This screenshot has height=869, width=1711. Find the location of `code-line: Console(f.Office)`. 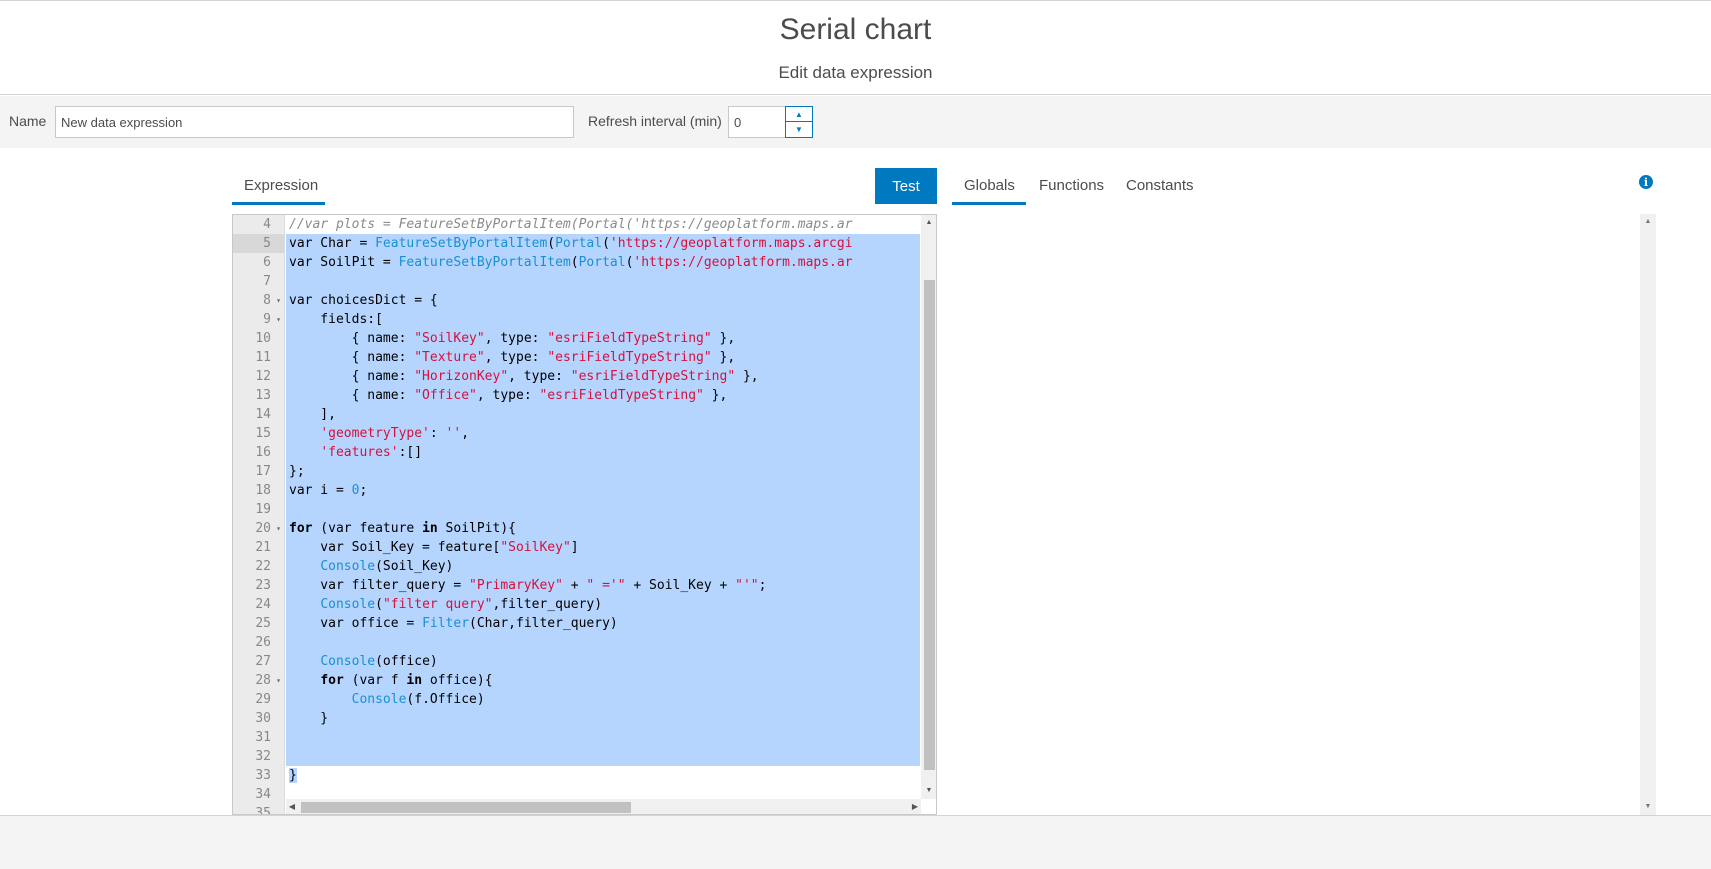

code-line: Console(f.Office) is located at coordinates (603, 699).